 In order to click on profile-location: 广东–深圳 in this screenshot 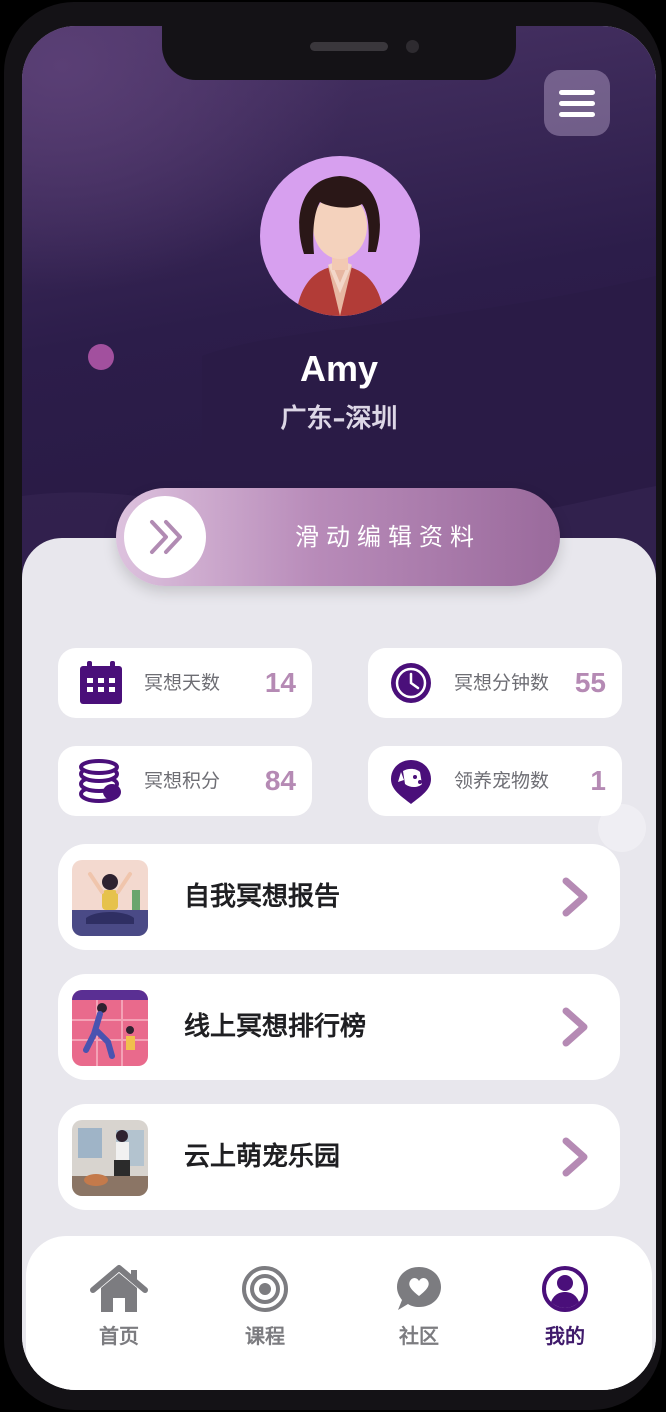, I will do `click(339, 419)`.